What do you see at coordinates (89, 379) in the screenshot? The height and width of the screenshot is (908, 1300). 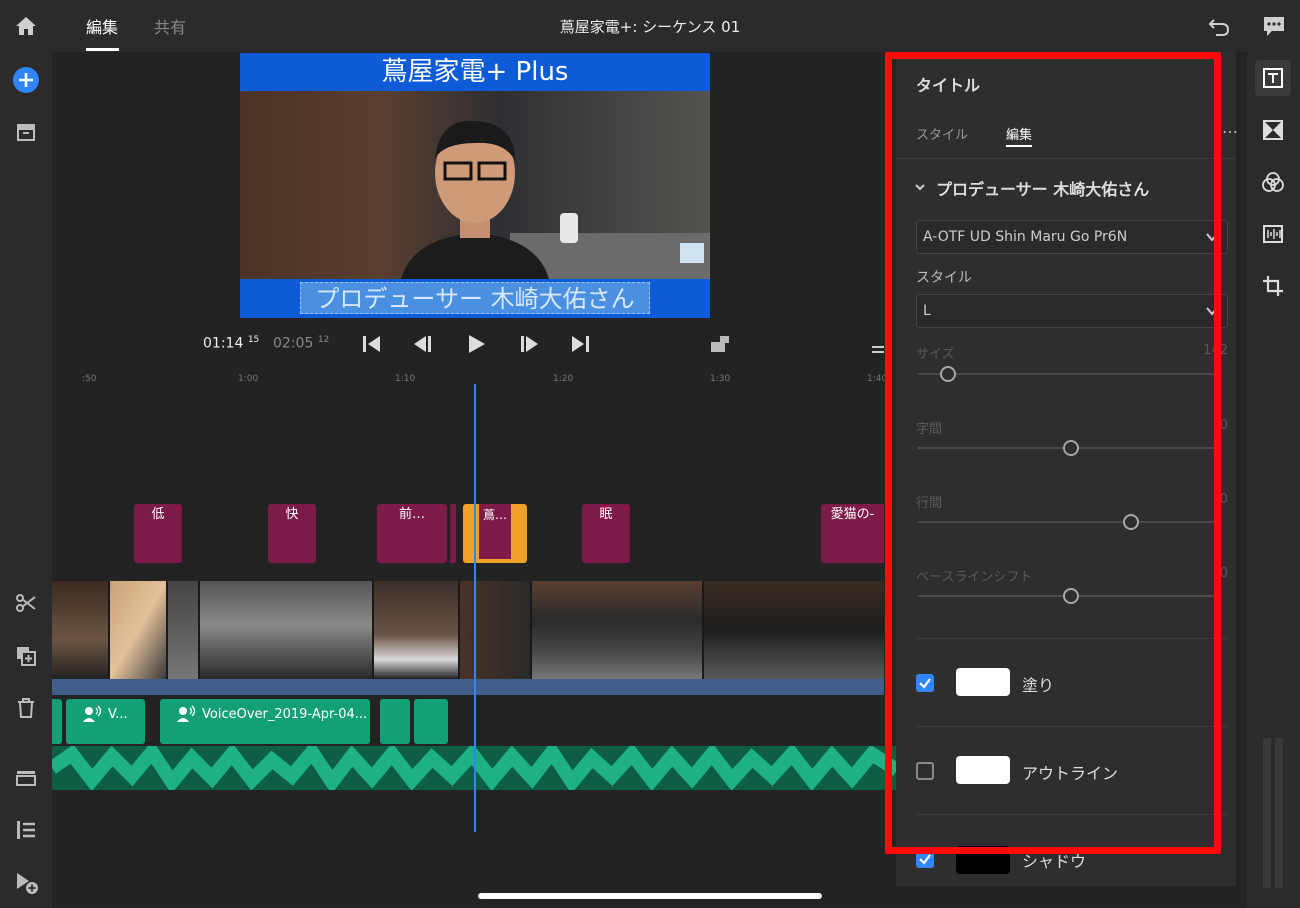 I see `ruler-tick: :50` at bounding box center [89, 379].